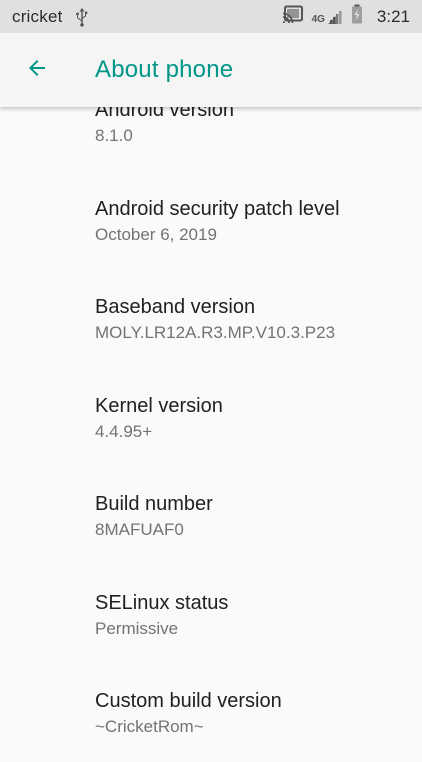 Image resolution: width=422 pixels, height=762 pixels. What do you see at coordinates (293, 16) in the screenshot?
I see `cast-icon` at bounding box center [293, 16].